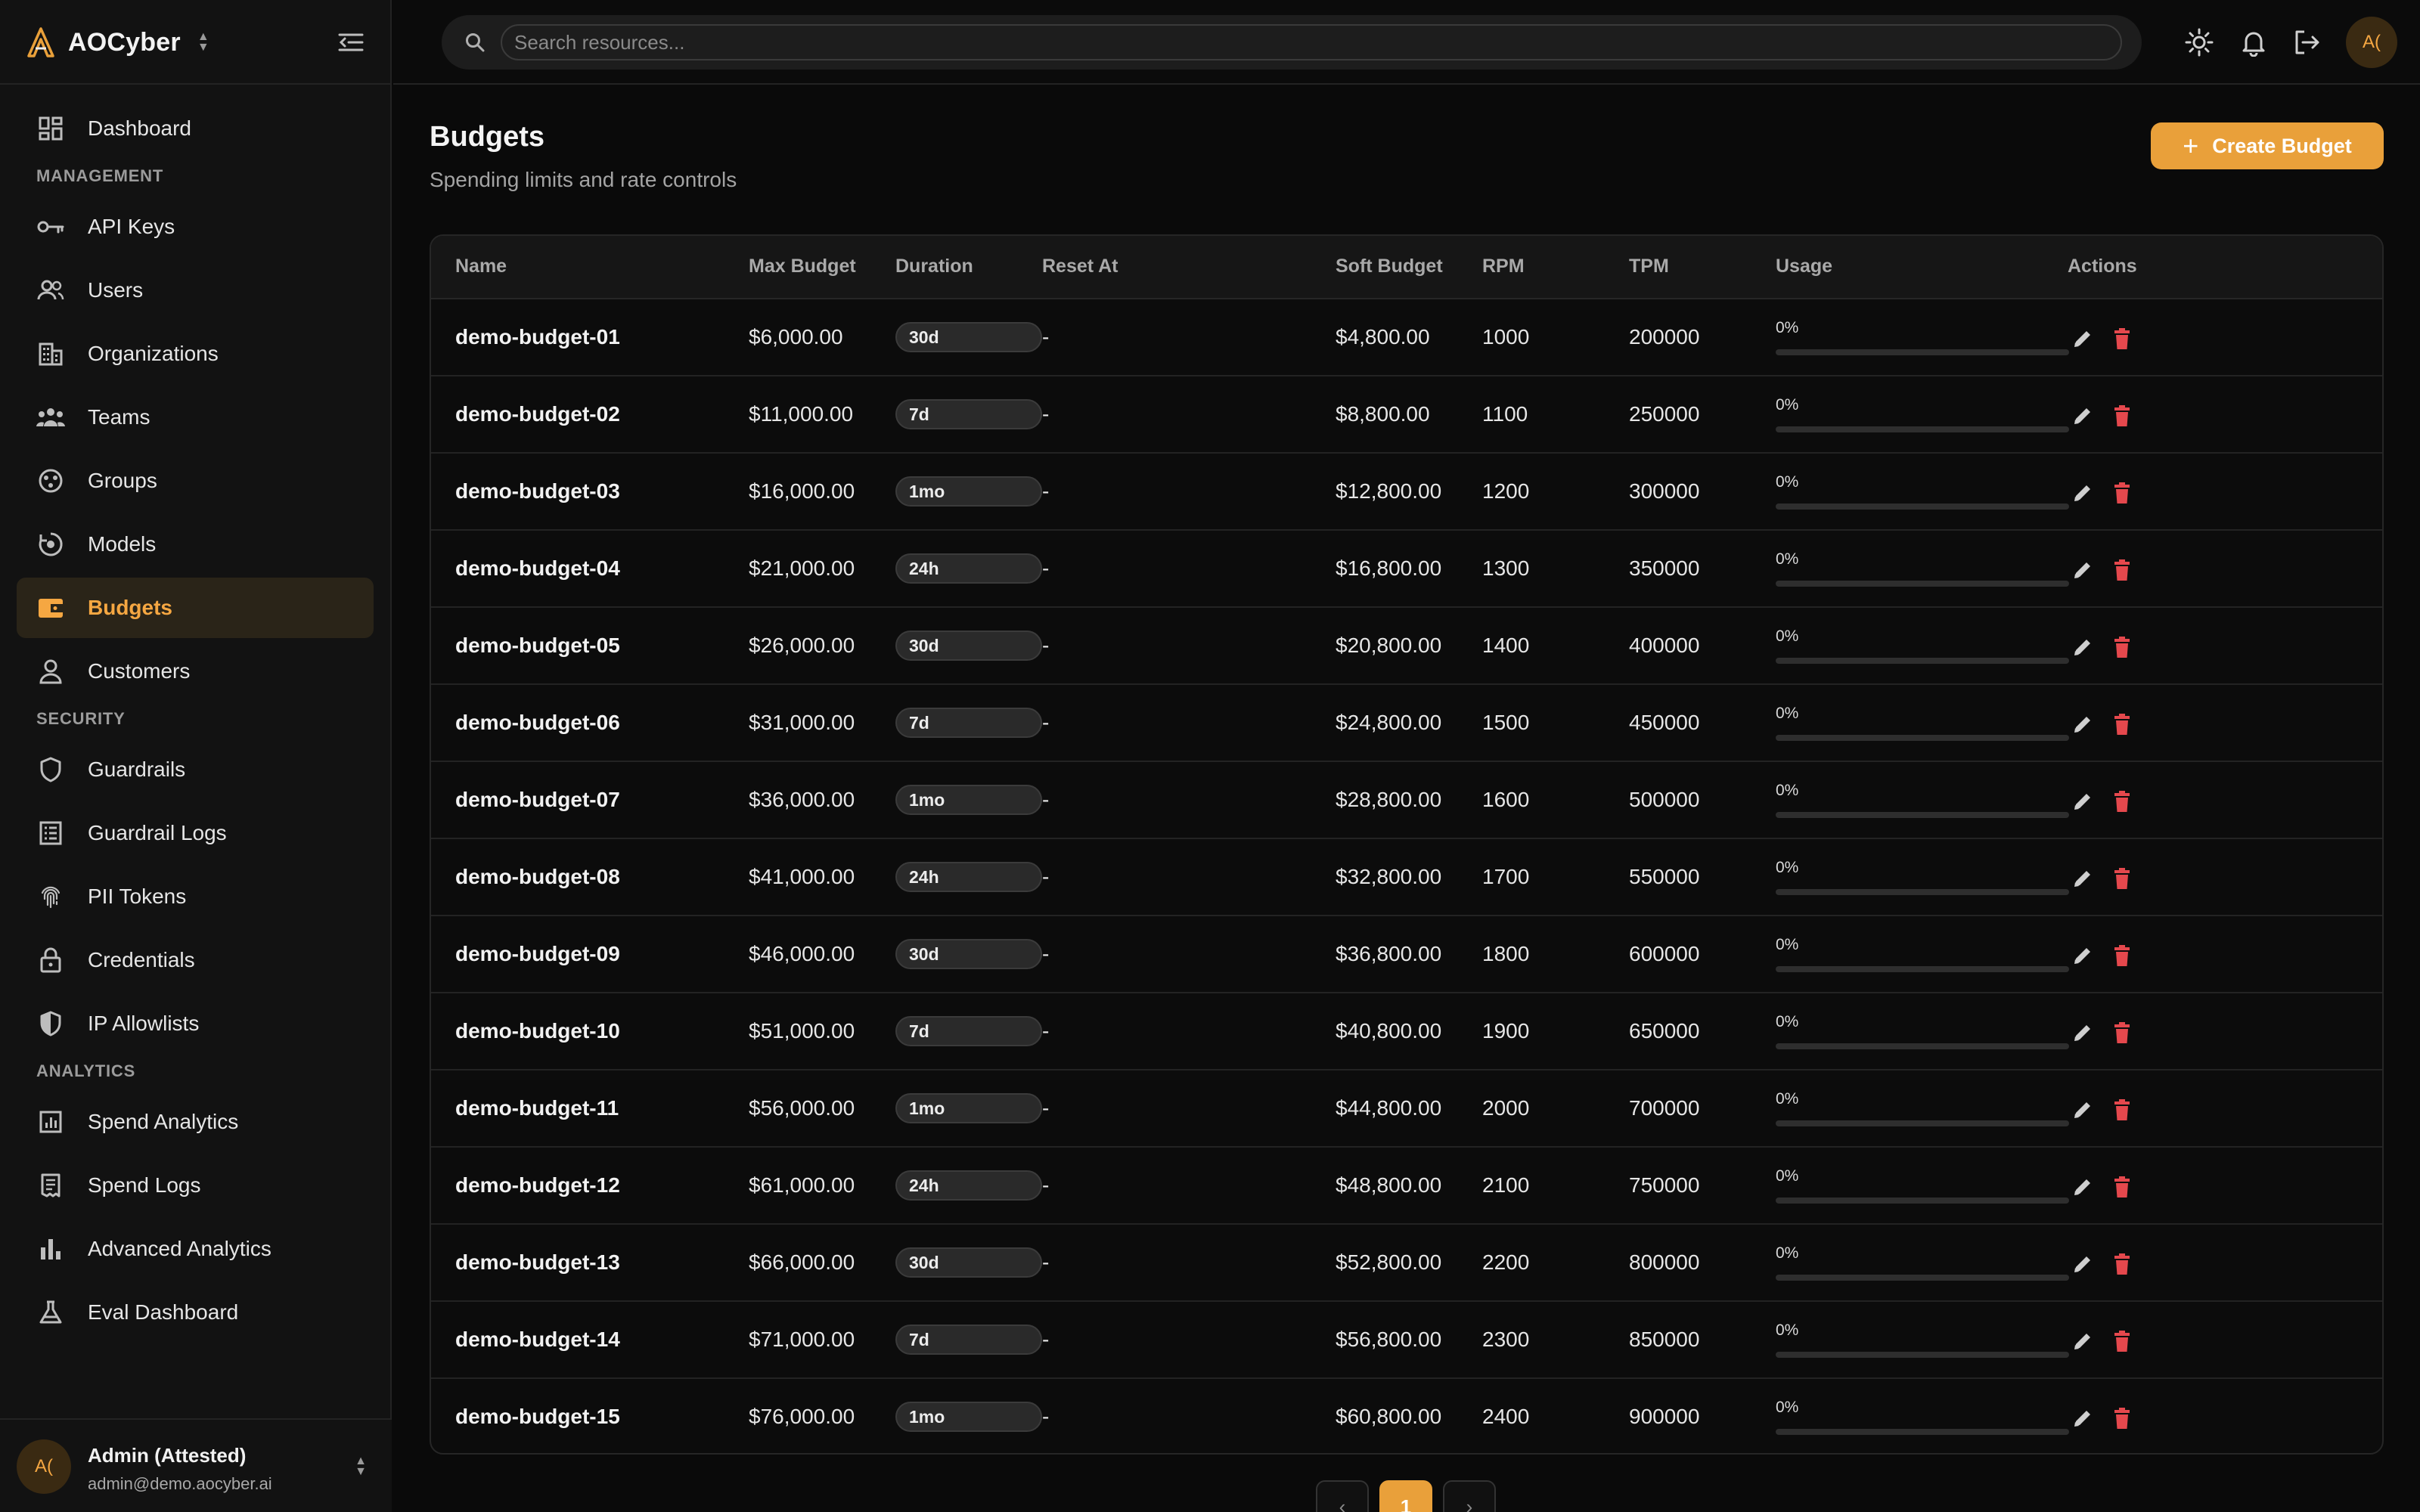 This screenshot has width=2420, height=1512. Describe the element at coordinates (1342, 1496) in the screenshot. I see `pagination-prev-button: ‹` at that location.